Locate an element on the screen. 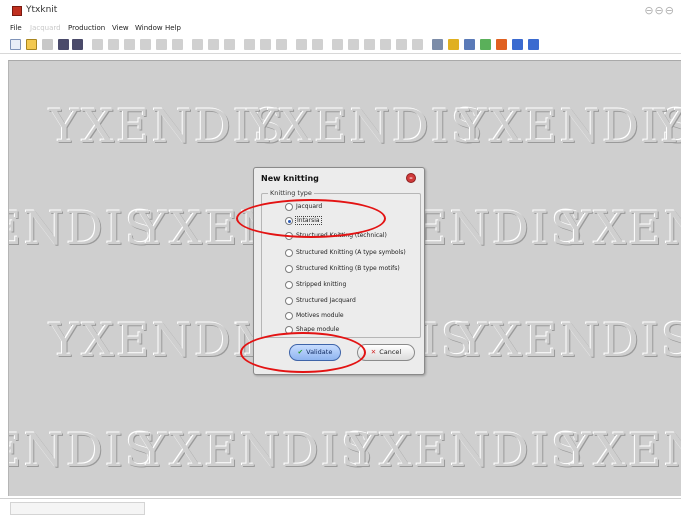 The height and width of the screenshot is (516, 681). table-icon is located at coordinates (113, 44).